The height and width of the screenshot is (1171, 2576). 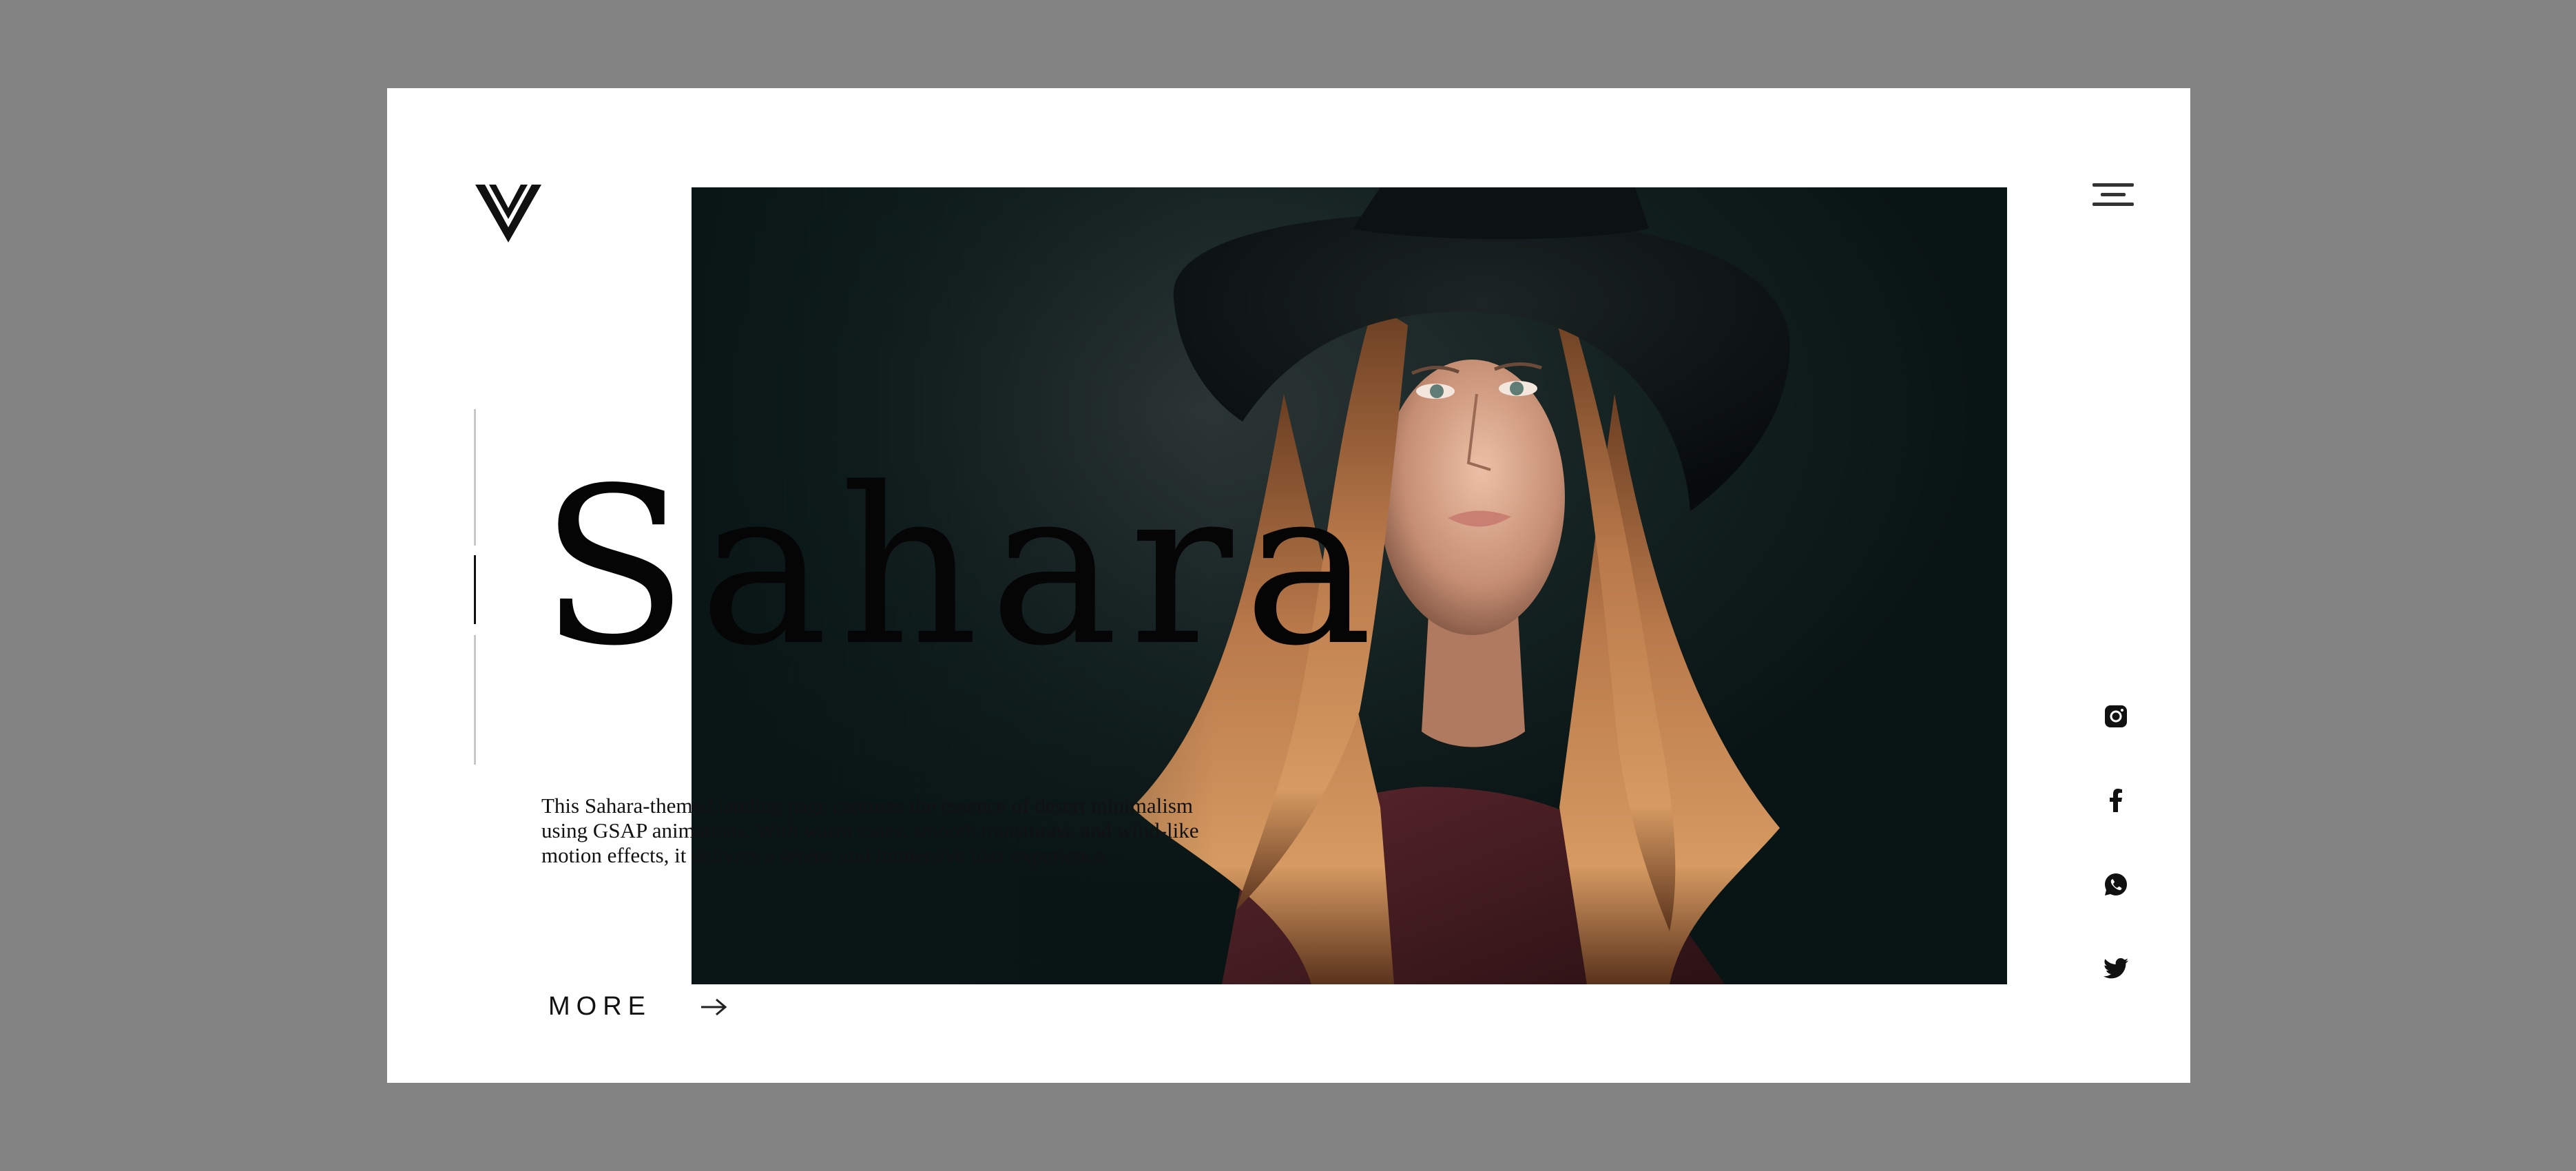 What do you see at coordinates (2116, 968) in the screenshot?
I see `twitter-icon` at bounding box center [2116, 968].